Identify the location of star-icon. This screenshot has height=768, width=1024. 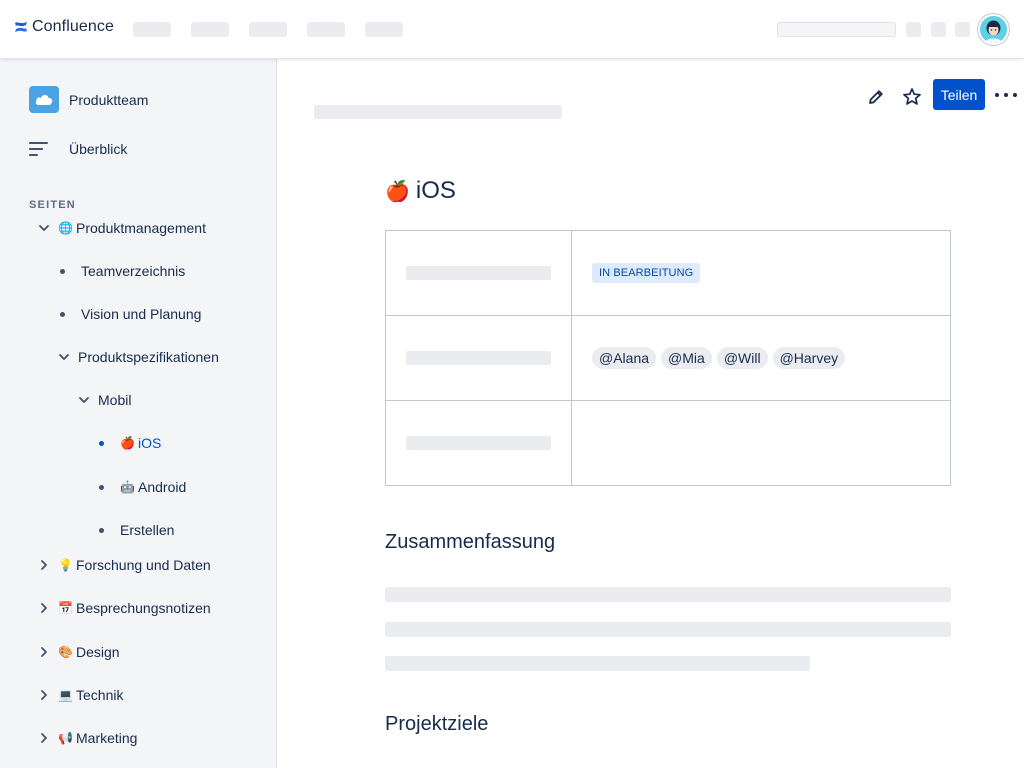
(912, 96).